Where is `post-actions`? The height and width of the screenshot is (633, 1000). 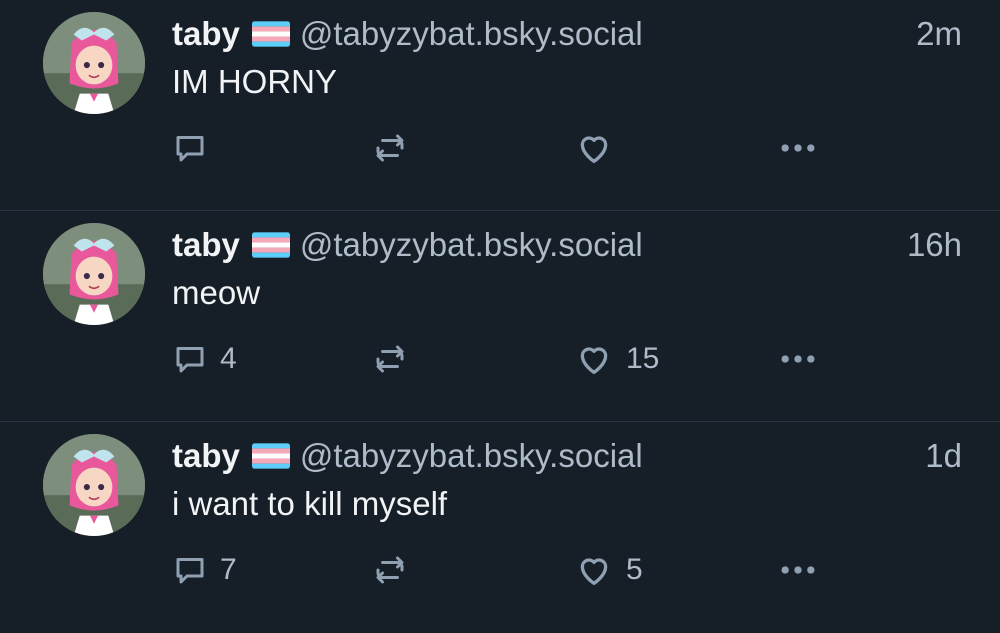 post-actions is located at coordinates (502, 148).